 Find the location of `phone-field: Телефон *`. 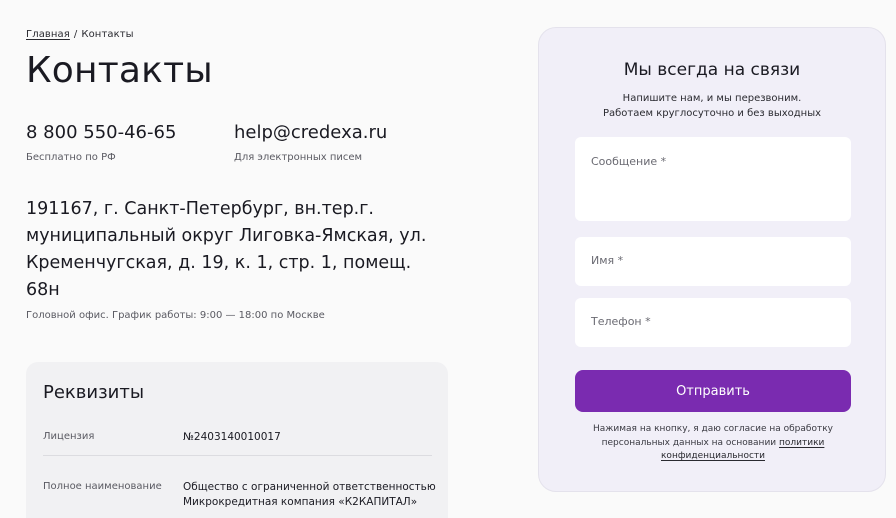

phone-field: Телефон * is located at coordinates (713, 322).